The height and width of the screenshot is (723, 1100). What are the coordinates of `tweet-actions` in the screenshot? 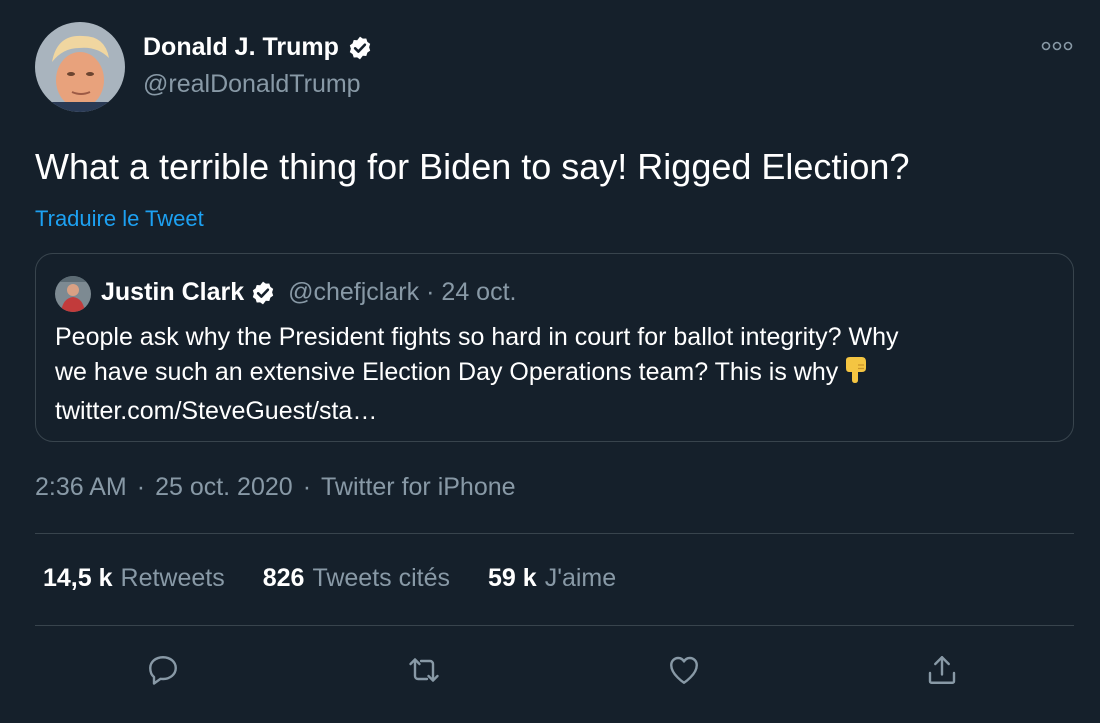 It's located at (550, 670).